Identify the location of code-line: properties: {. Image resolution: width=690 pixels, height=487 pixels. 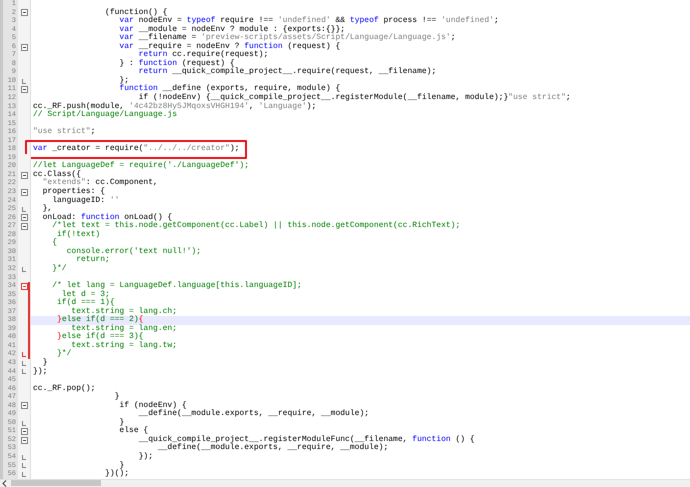
(74, 192).